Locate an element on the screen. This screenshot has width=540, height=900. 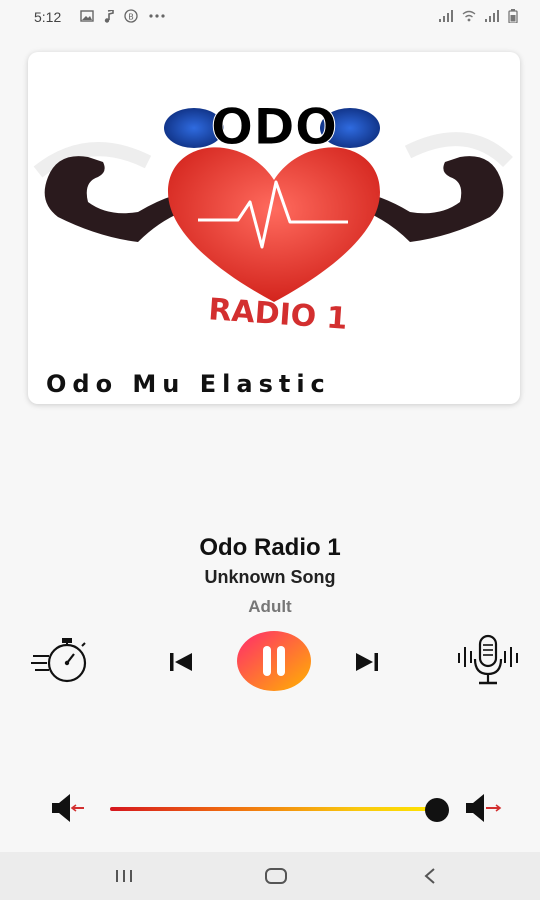
song-title: Unknown Song is located at coordinates (270, 577).